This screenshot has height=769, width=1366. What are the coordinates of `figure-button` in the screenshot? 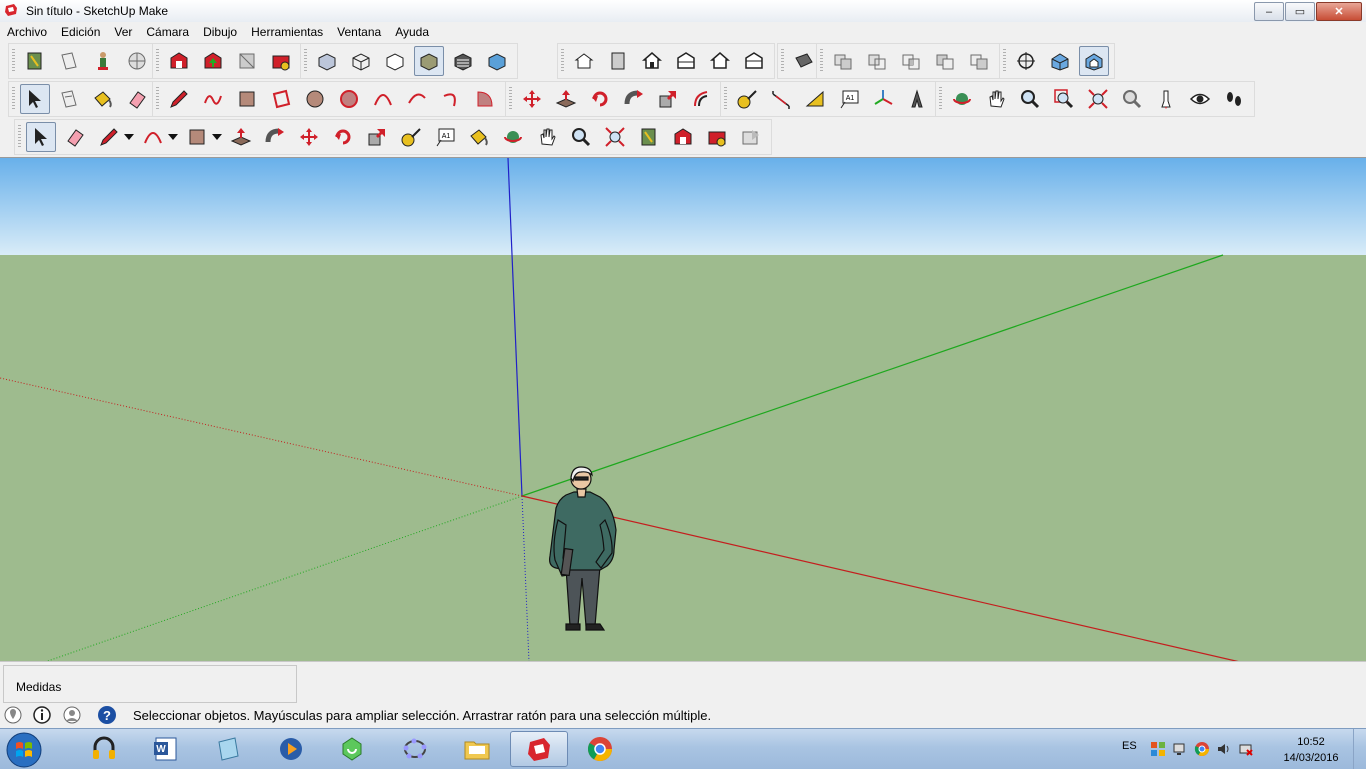 It's located at (103, 61).